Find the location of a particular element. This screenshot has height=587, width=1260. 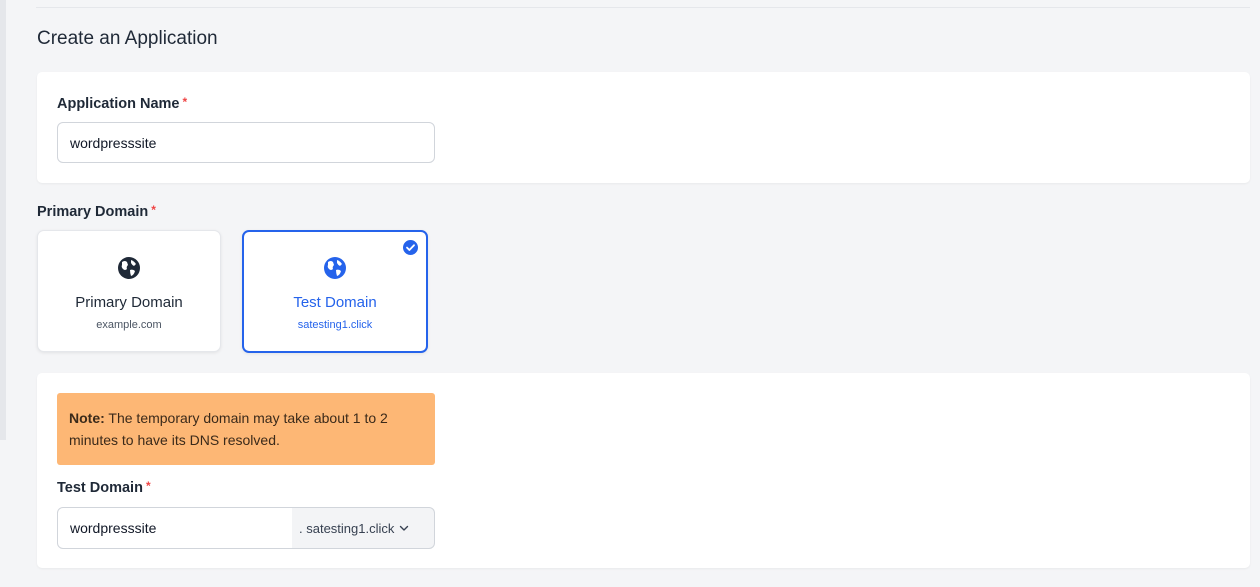

test-domain-label: Test Domain * is located at coordinates (104, 487).